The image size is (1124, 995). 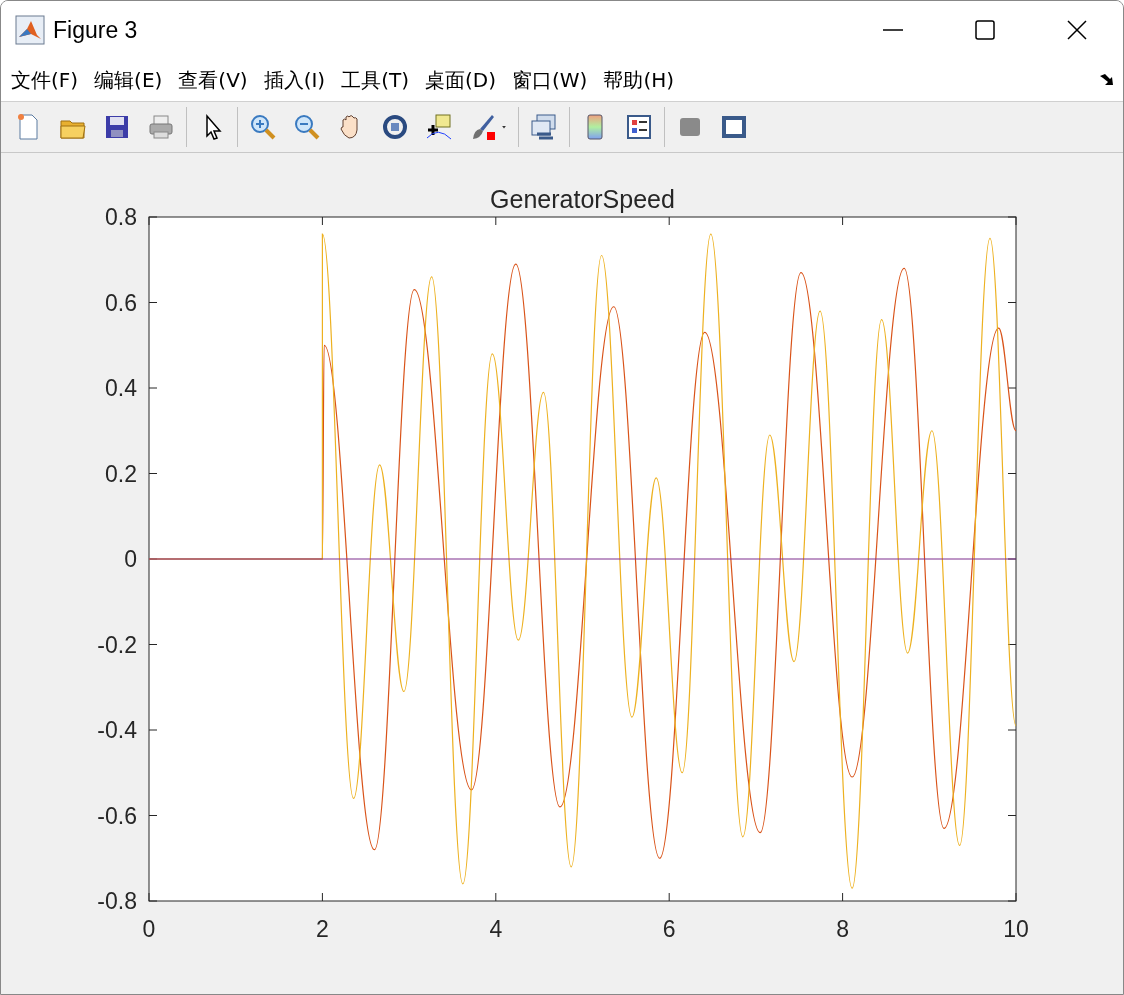 What do you see at coordinates (49, 80) in the screenshot?
I see `menu-item: 文件(F)` at bounding box center [49, 80].